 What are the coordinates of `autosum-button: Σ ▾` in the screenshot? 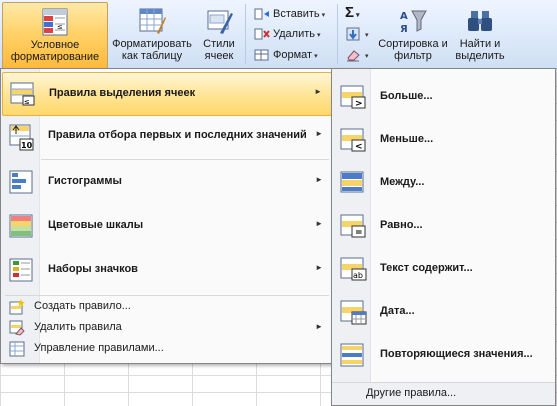 It's located at (352, 13).